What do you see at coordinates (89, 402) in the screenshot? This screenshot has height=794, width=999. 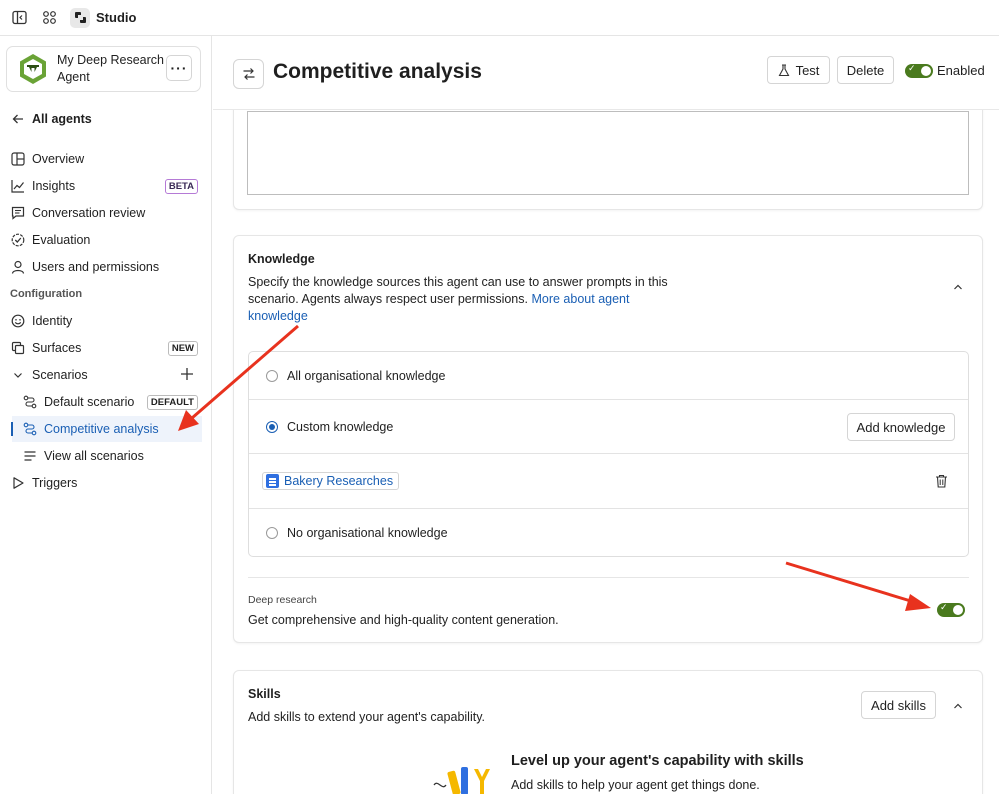 I see `scenario-label: Default scenario` at bounding box center [89, 402].